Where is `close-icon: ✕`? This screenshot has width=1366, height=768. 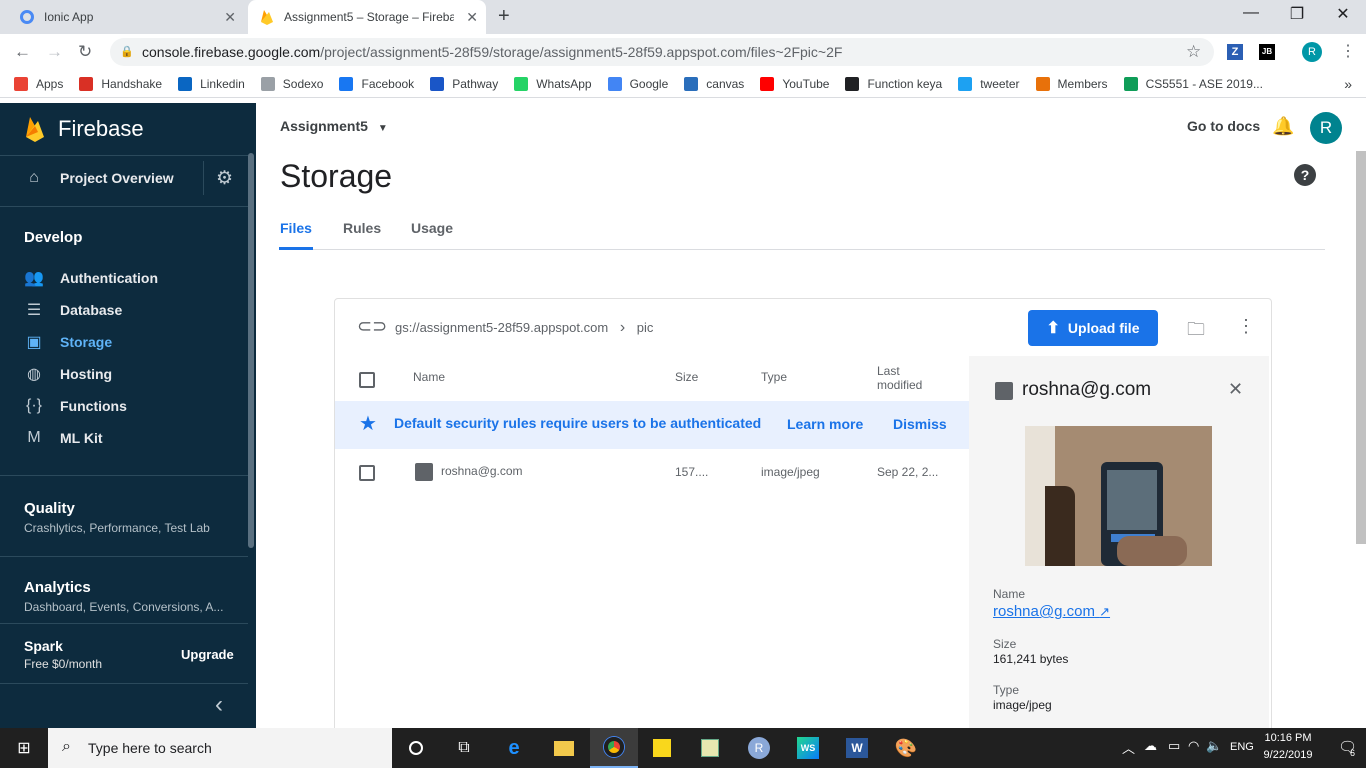 close-icon: ✕ is located at coordinates (1235, 389).